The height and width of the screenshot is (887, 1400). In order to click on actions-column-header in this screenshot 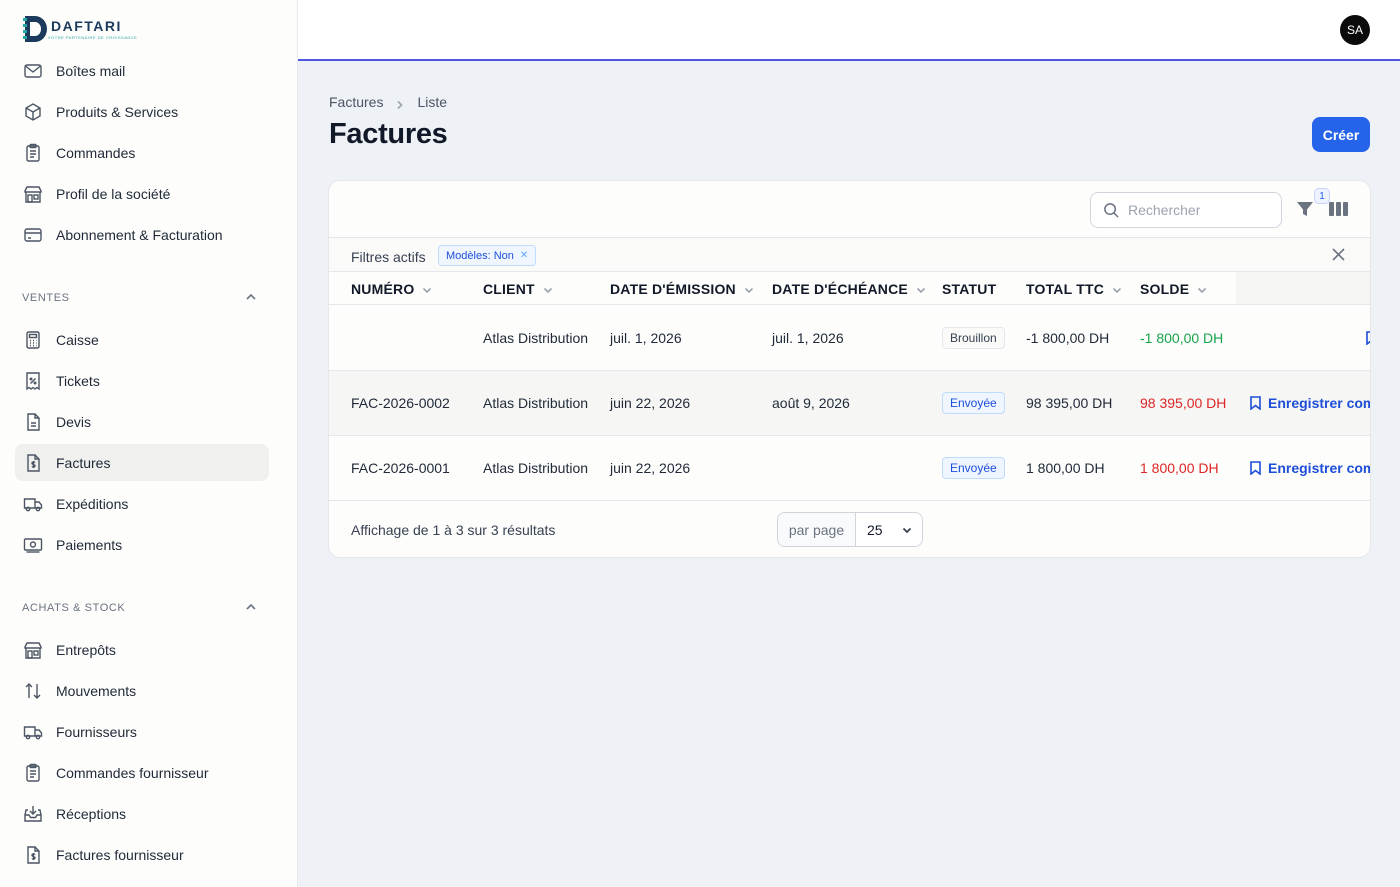, I will do `click(1303, 288)`.